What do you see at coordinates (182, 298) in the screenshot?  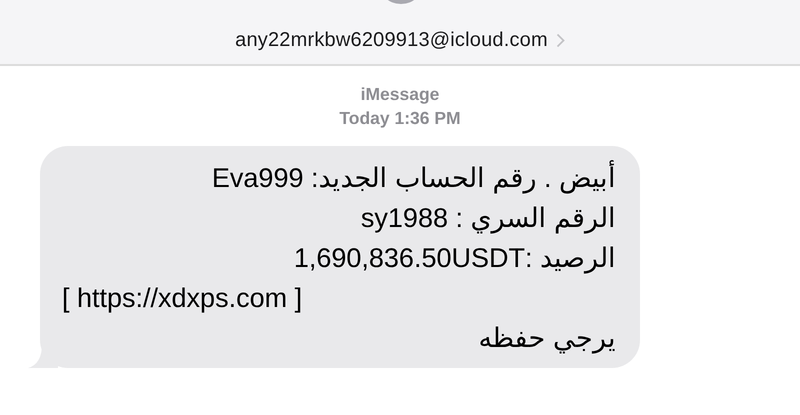 I see `link-text: [ https://xdxps.com ]` at bounding box center [182, 298].